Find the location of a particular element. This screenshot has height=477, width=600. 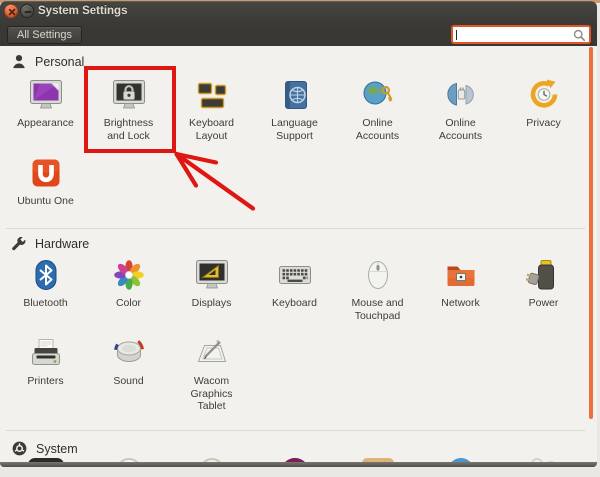

tile-label: Ubuntu One is located at coordinates (45, 201).